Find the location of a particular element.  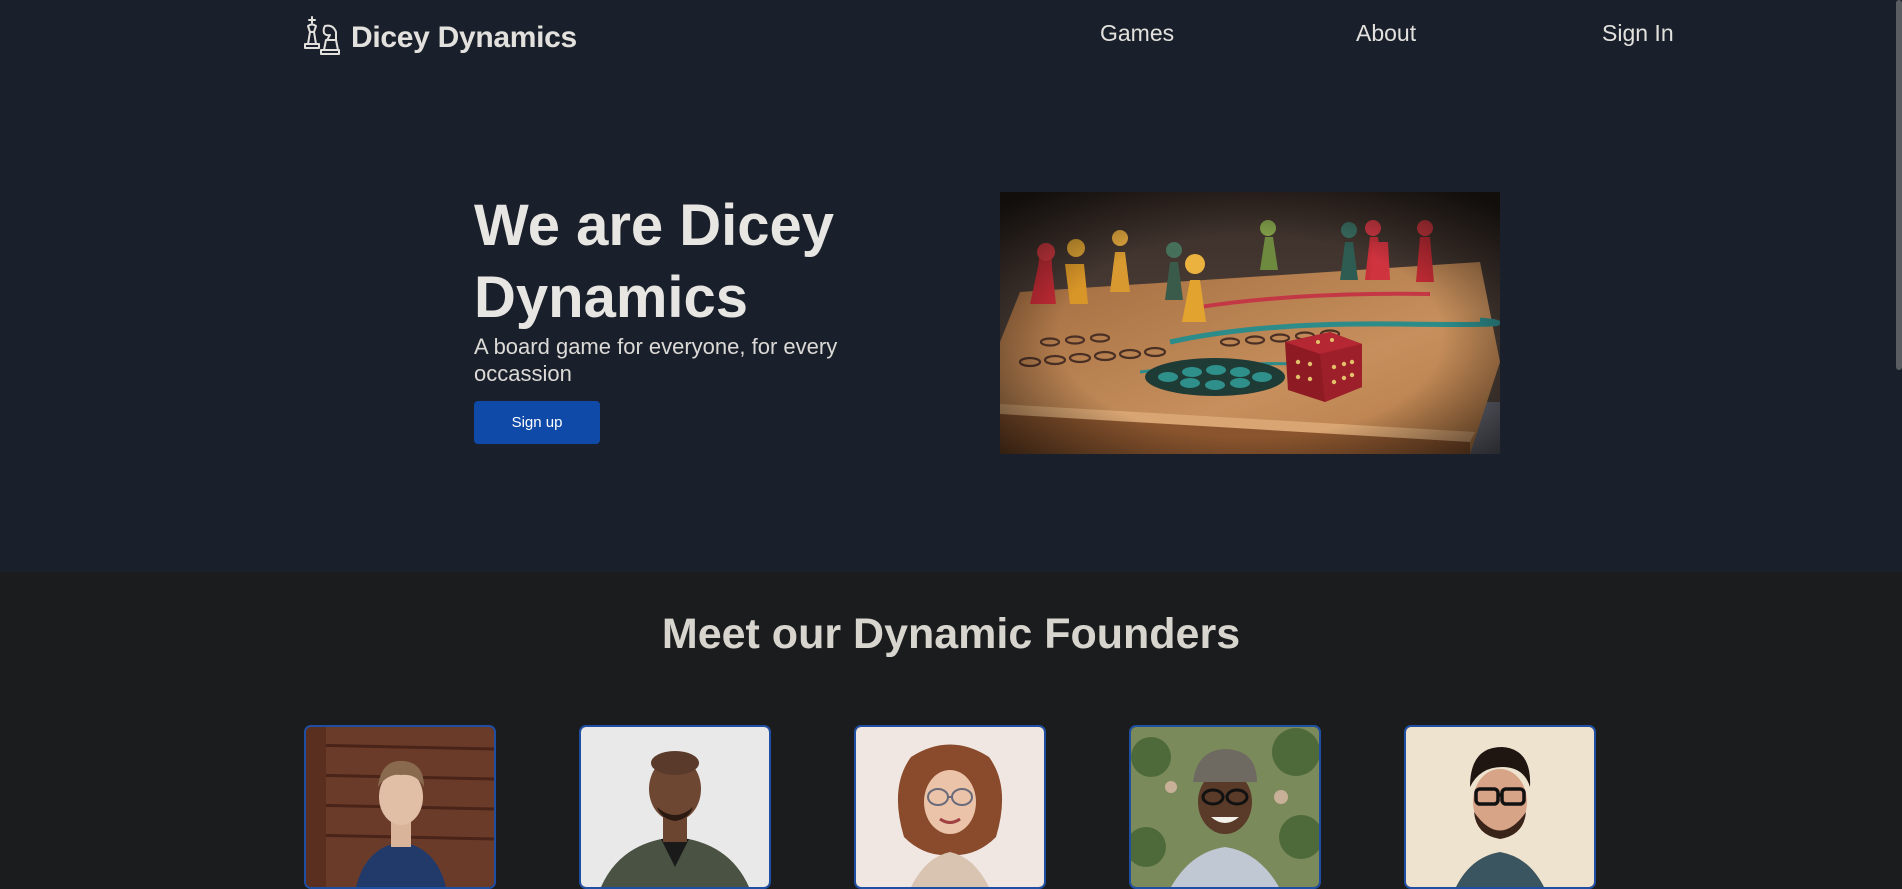

scrollbar-thumb is located at coordinates (1899, 185).